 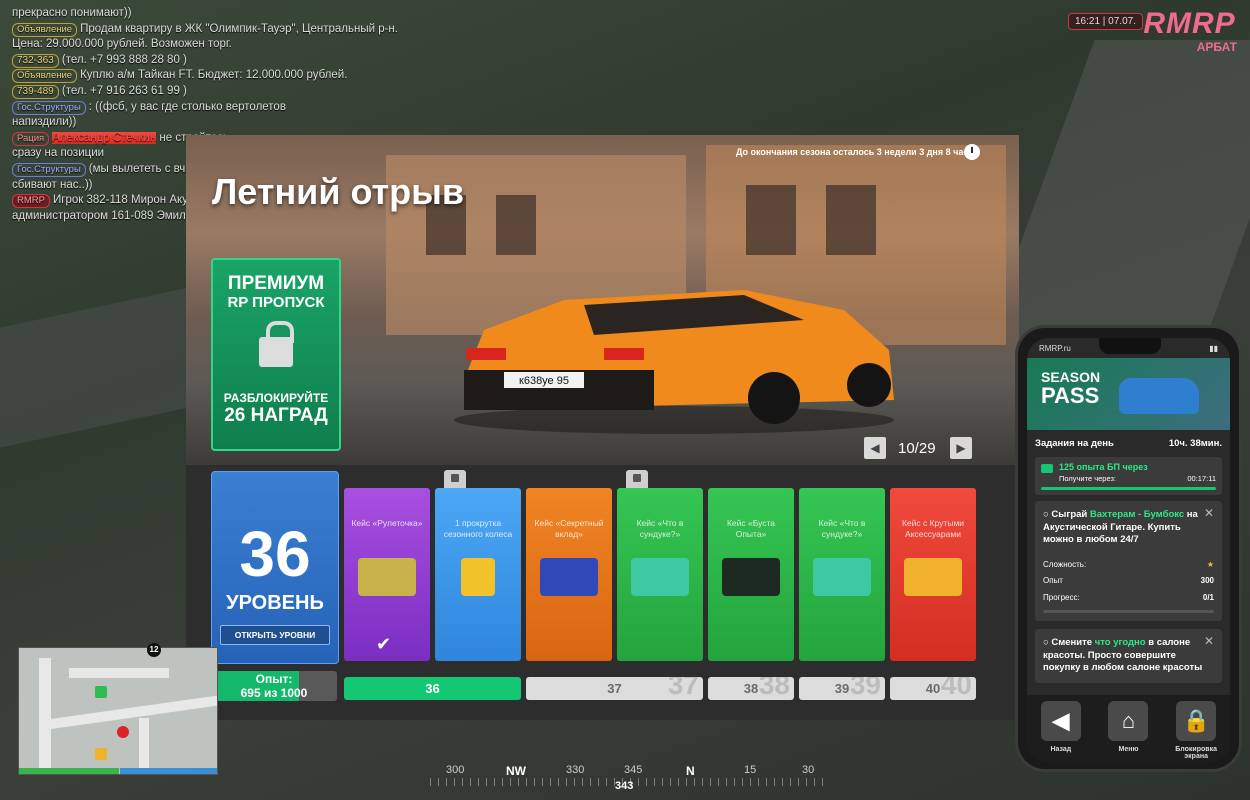 I want to click on page-indicator: 10/29, so click(x=917, y=448).